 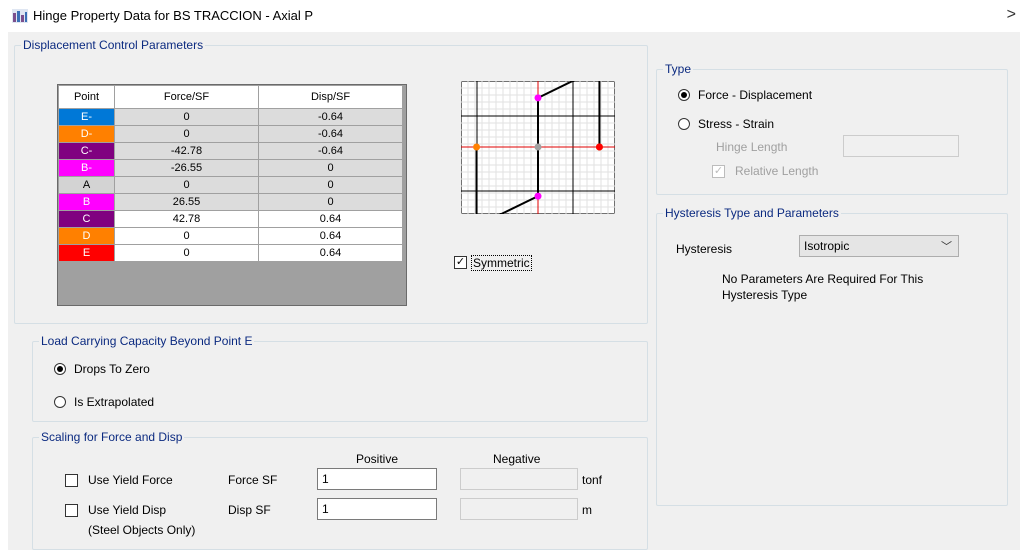 I want to click on force-sf-label: Force SF, so click(x=253, y=480).